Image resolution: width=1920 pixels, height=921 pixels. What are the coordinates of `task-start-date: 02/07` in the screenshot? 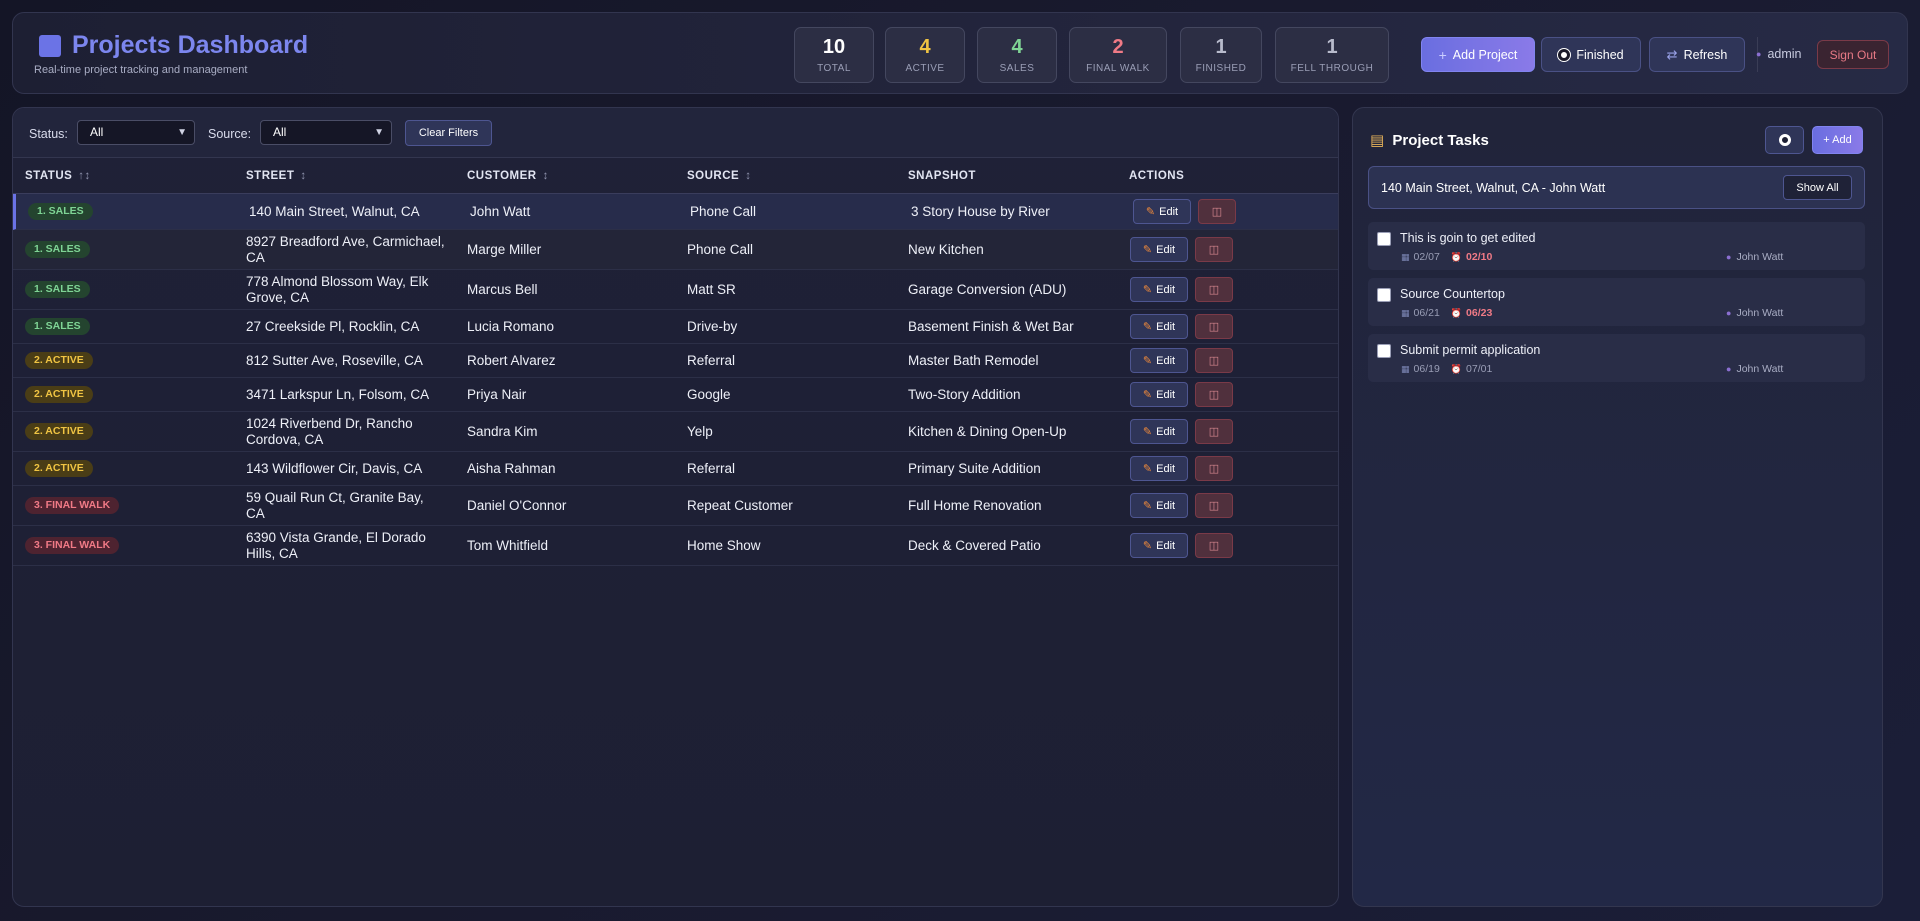 It's located at (1426, 257).